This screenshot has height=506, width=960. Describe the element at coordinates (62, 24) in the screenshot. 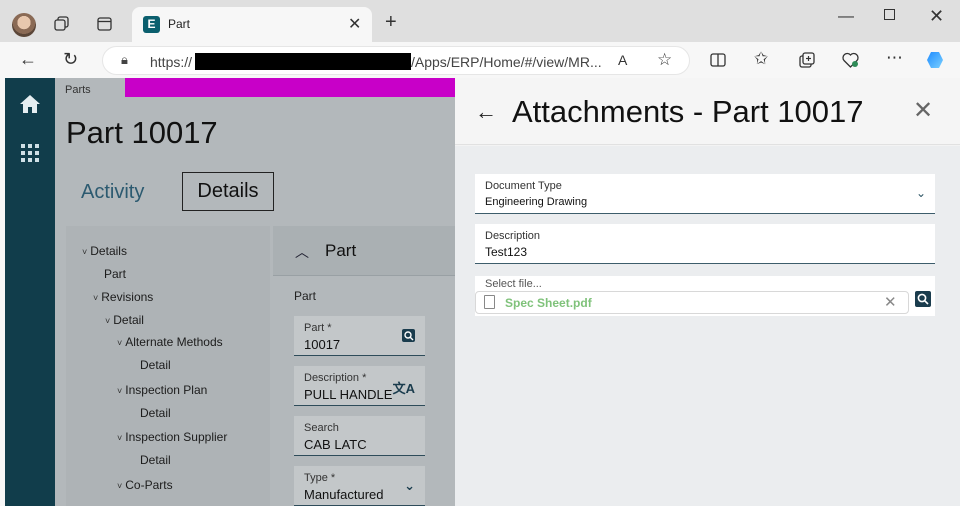

I see `workspaces-icon` at that location.